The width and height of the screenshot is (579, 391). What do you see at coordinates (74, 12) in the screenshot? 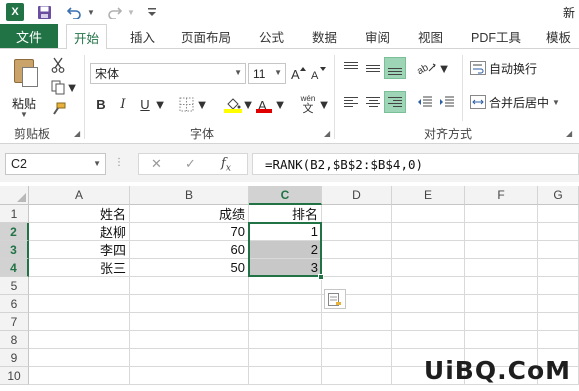
I see `undo-icon` at bounding box center [74, 12].